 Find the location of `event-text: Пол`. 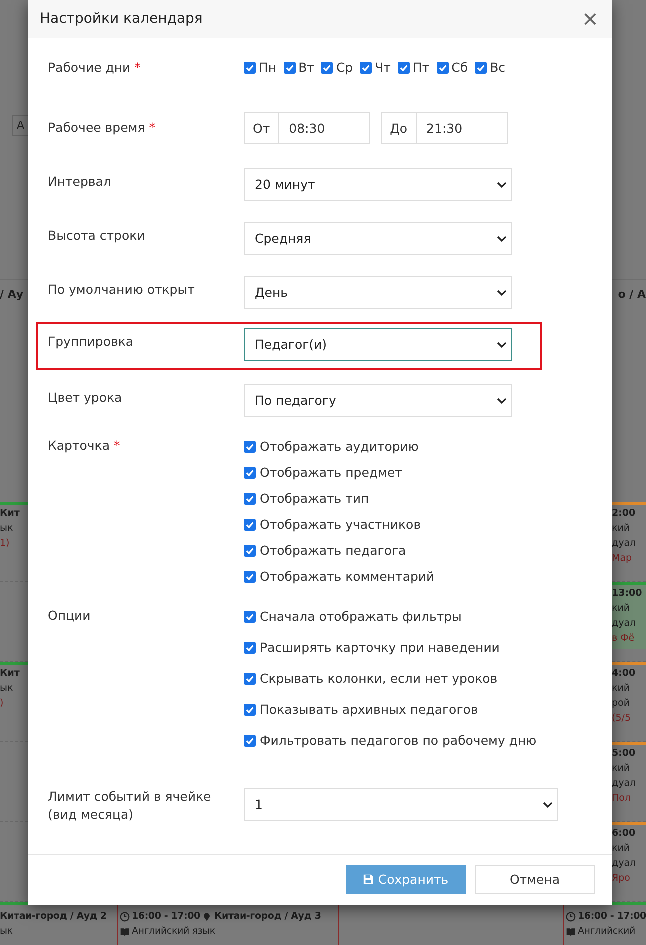

event-text: Пол is located at coordinates (622, 799).